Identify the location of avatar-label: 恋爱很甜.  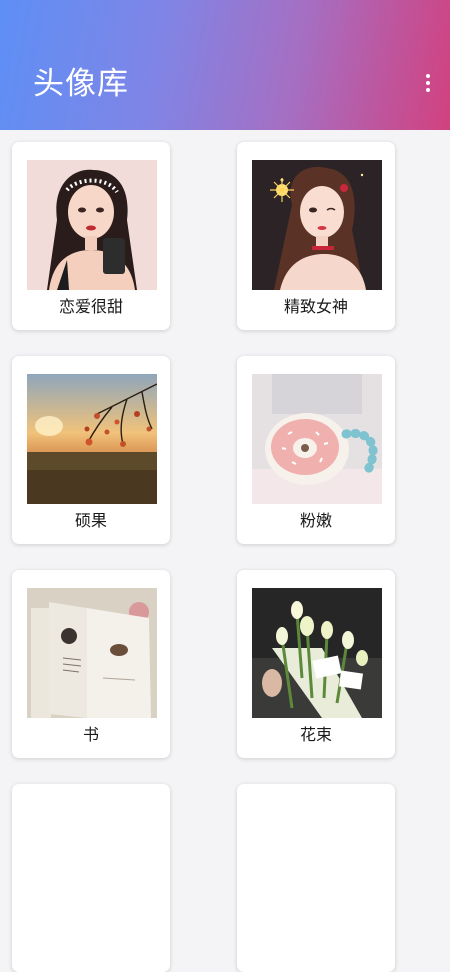
(90, 306).